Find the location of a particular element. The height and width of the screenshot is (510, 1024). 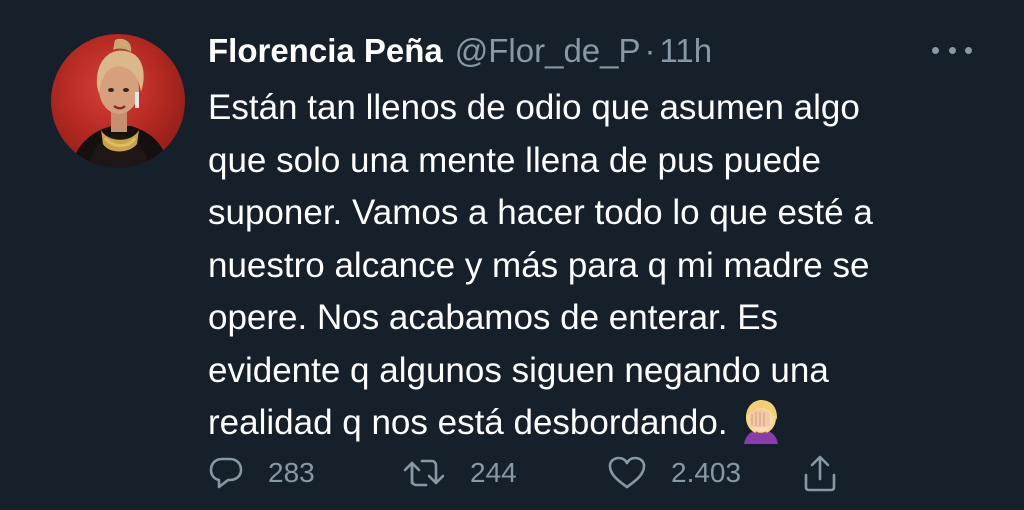

tweet-text-line: opere. Nos acabamos de enterar. Es is located at coordinates (493, 317).